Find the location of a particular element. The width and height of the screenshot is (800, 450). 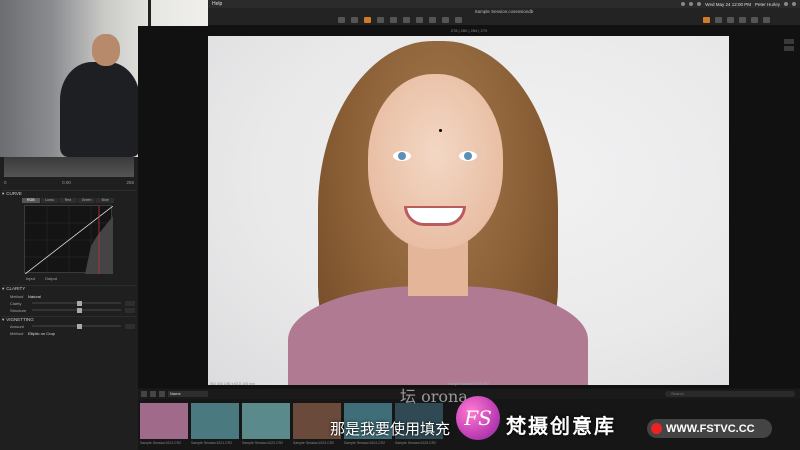

spot-removal-icon is located at coordinates (419, 20).